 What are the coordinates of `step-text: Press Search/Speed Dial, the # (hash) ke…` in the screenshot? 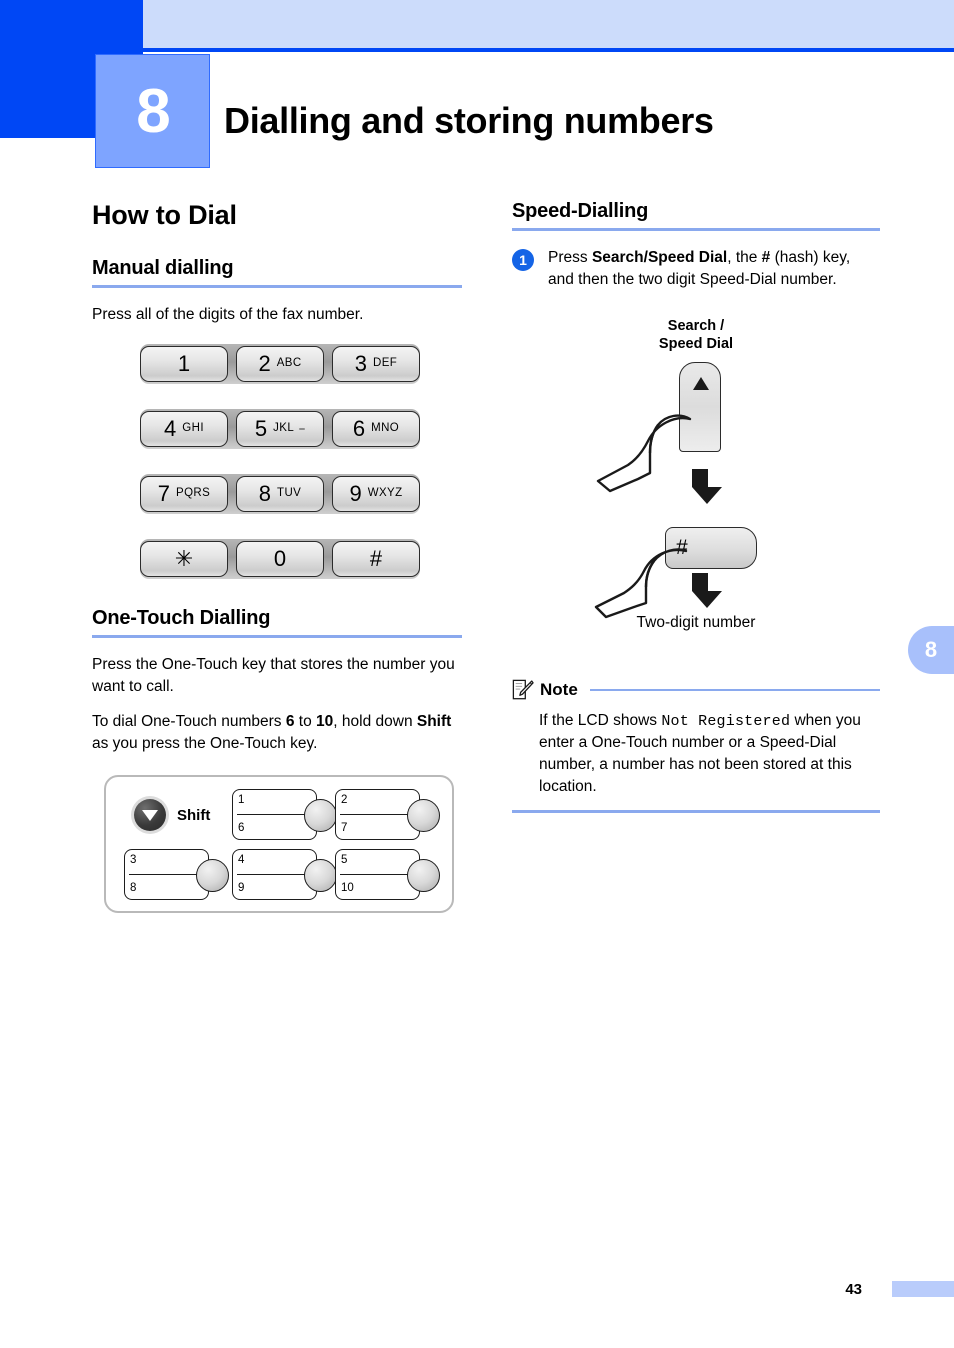 It's located at (714, 269).